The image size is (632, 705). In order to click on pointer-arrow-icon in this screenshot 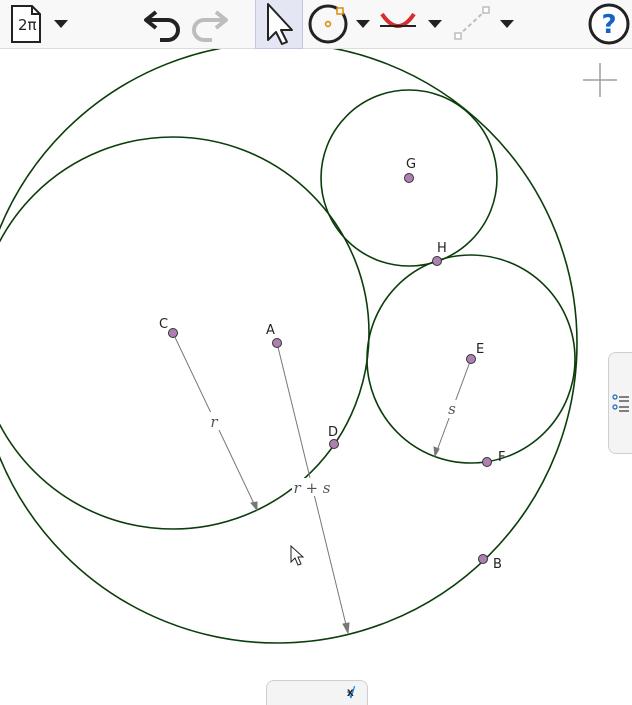, I will do `click(280, 24)`.